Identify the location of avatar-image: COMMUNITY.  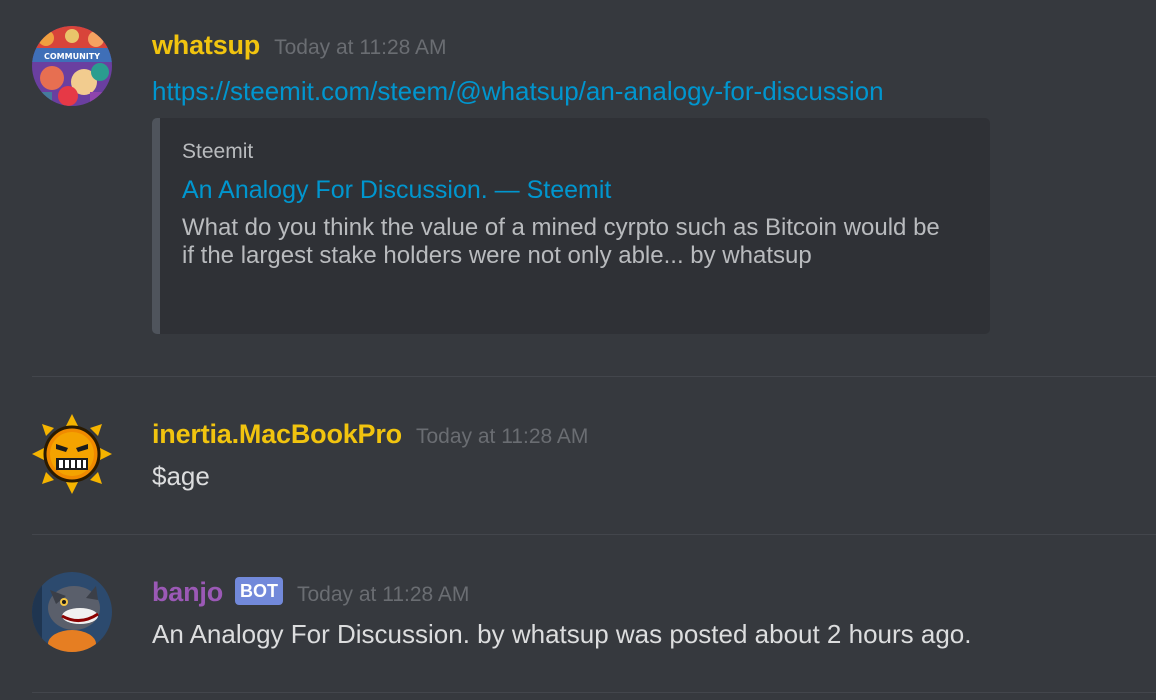
(72, 66).